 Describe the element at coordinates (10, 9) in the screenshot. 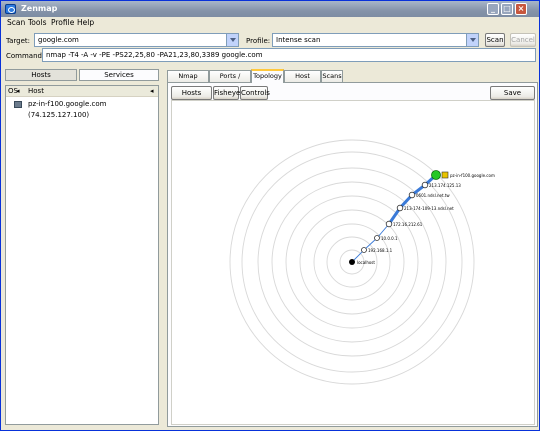

I see `zenmap-app-icon` at that location.